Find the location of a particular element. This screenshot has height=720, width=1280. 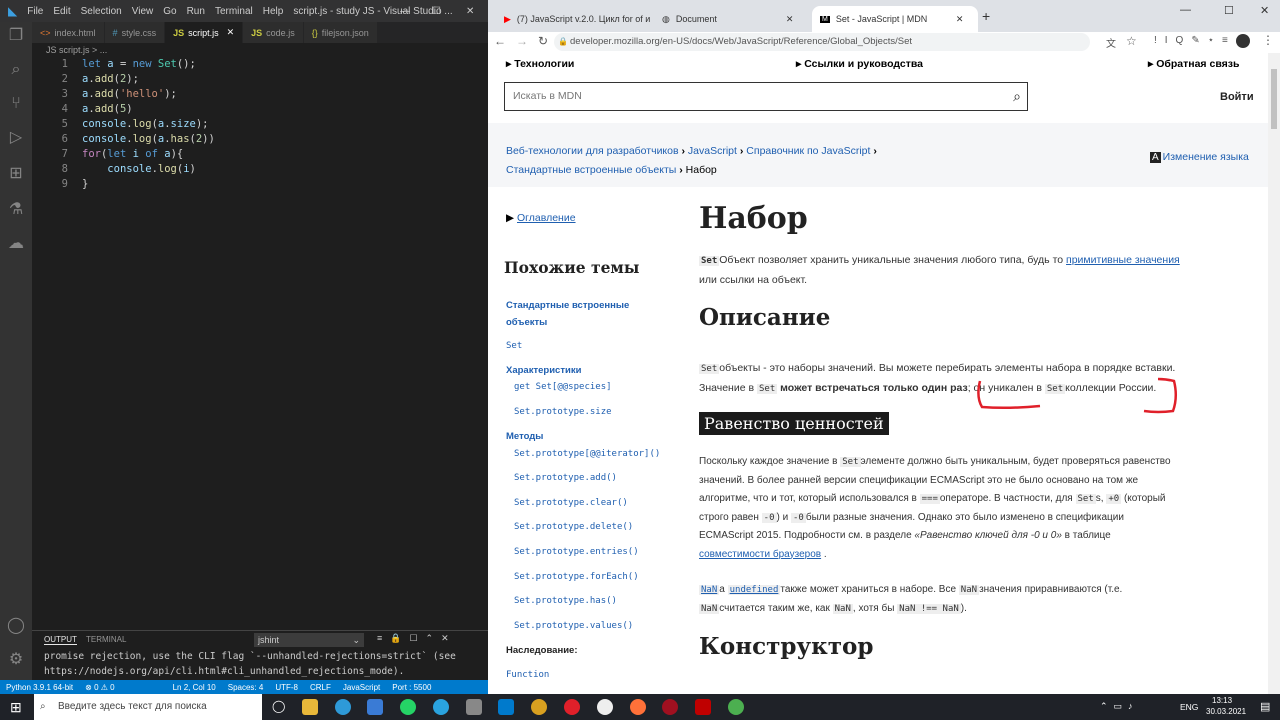

opera-icon is located at coordinates (572, 707).